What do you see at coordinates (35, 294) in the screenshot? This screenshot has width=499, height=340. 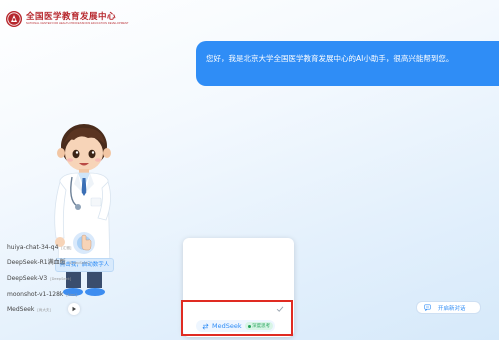 I see `model-option-name: moonshot-v1-128k` at bounding box center [35, 294].